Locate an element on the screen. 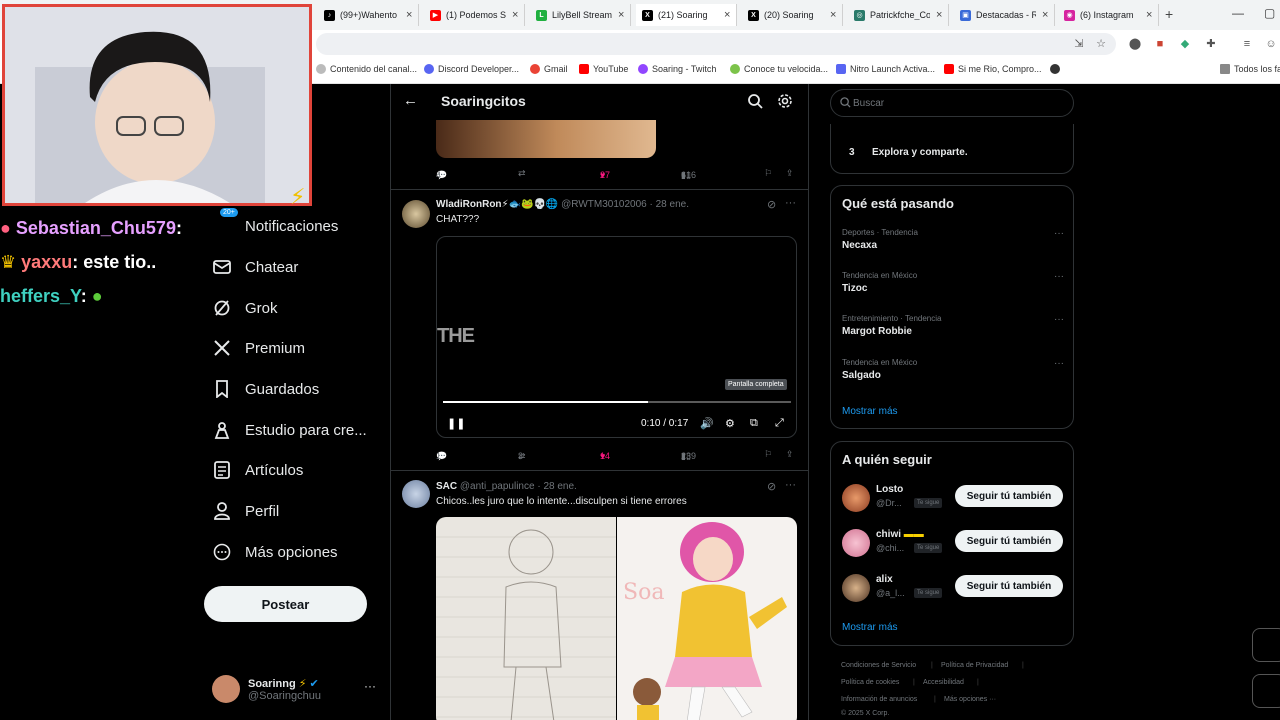 The image size is (1280, 720). views-button: ▮▯ 616 is located at coordinates (688, 174).